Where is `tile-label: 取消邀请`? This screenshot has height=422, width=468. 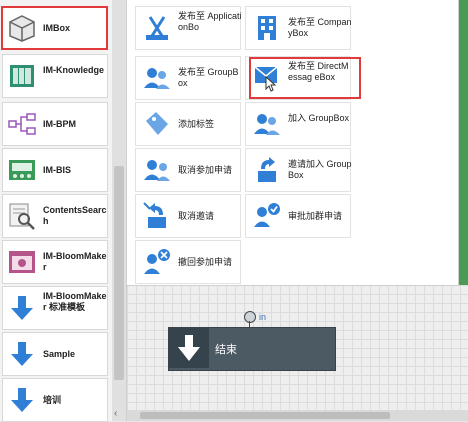
tile-label: 取消邀请 is located at coordinates (196, 216).